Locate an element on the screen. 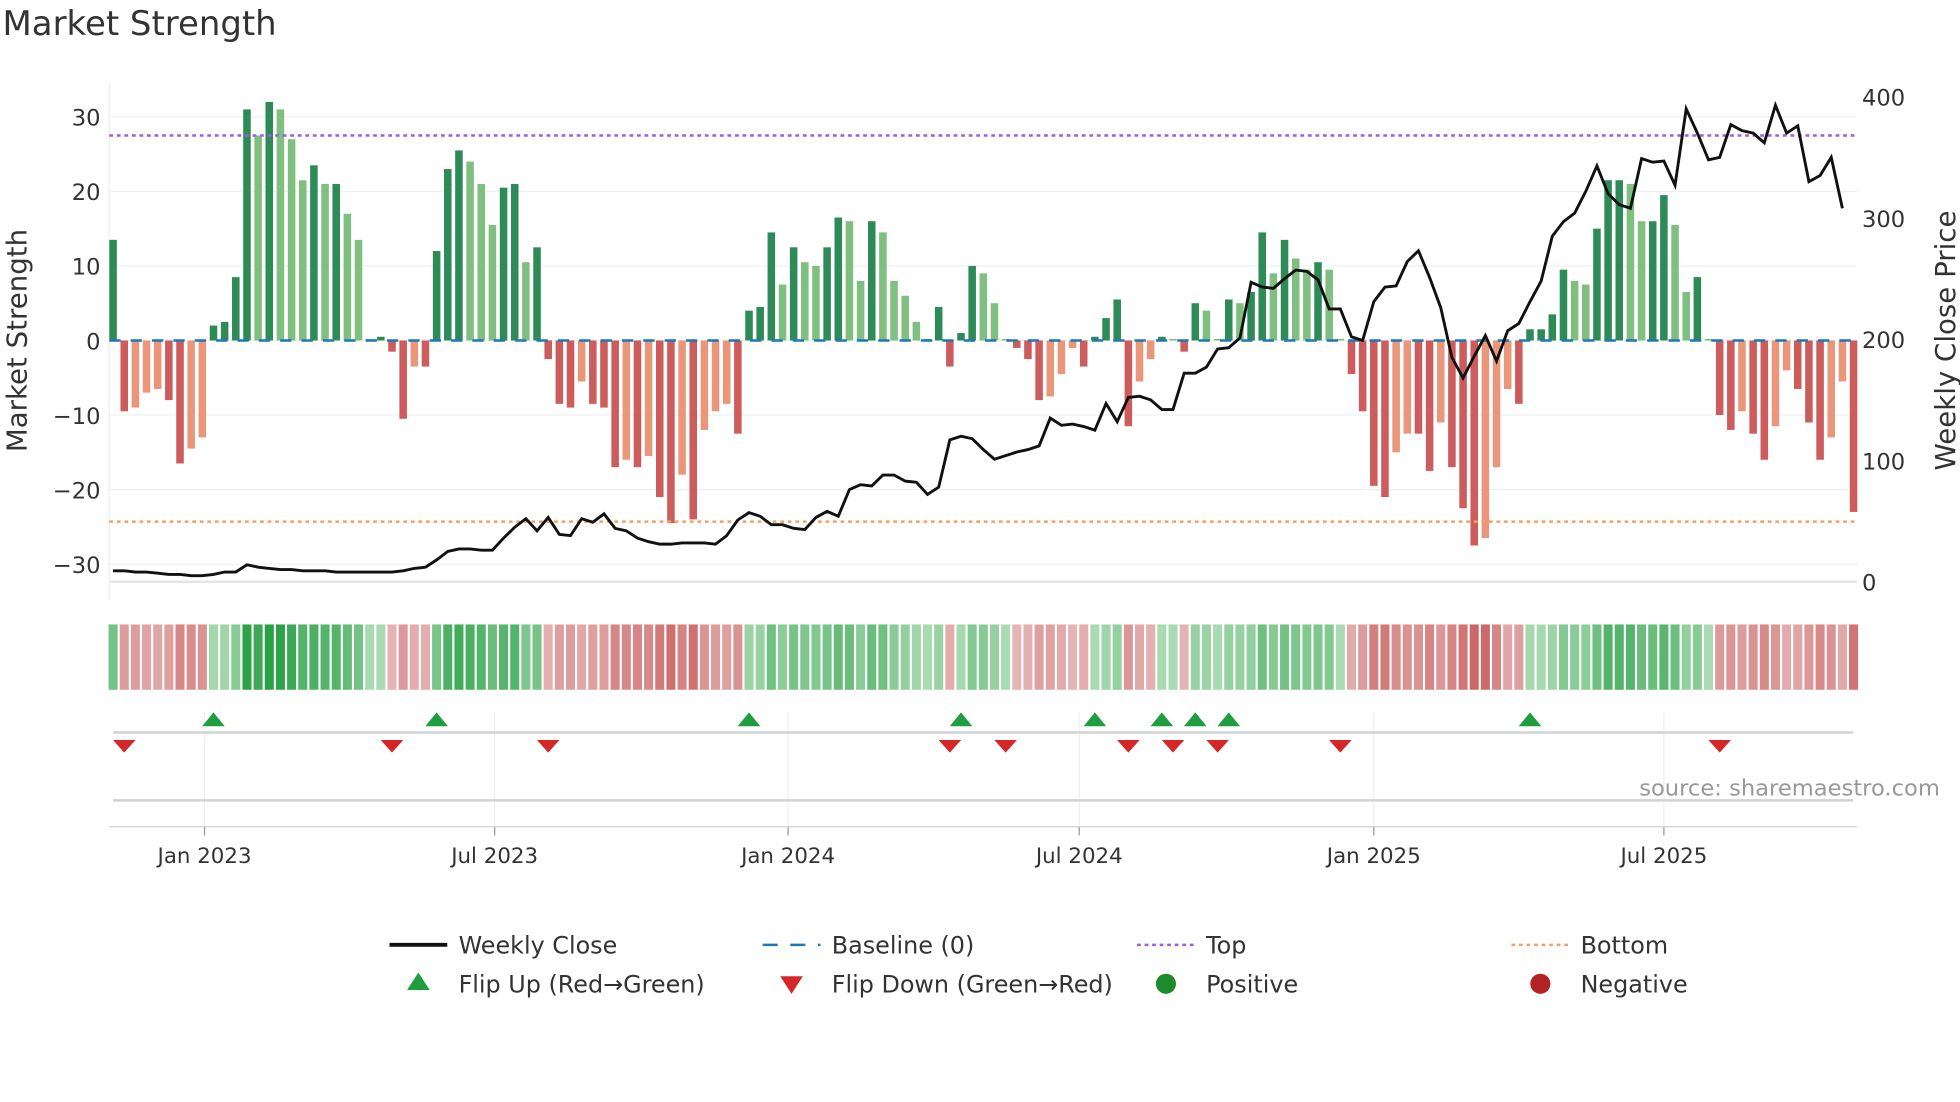  y-tick-label: 10 is located at coordinates (86, 268).